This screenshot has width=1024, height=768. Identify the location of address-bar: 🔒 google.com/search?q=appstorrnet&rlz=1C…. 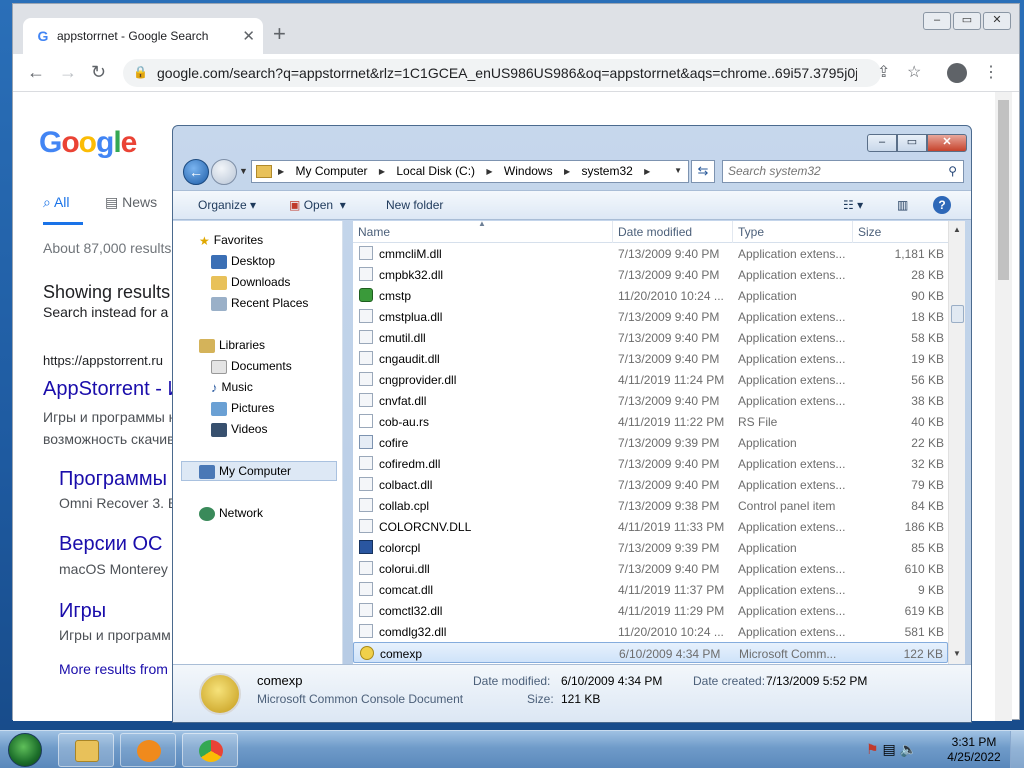
(502, 73).